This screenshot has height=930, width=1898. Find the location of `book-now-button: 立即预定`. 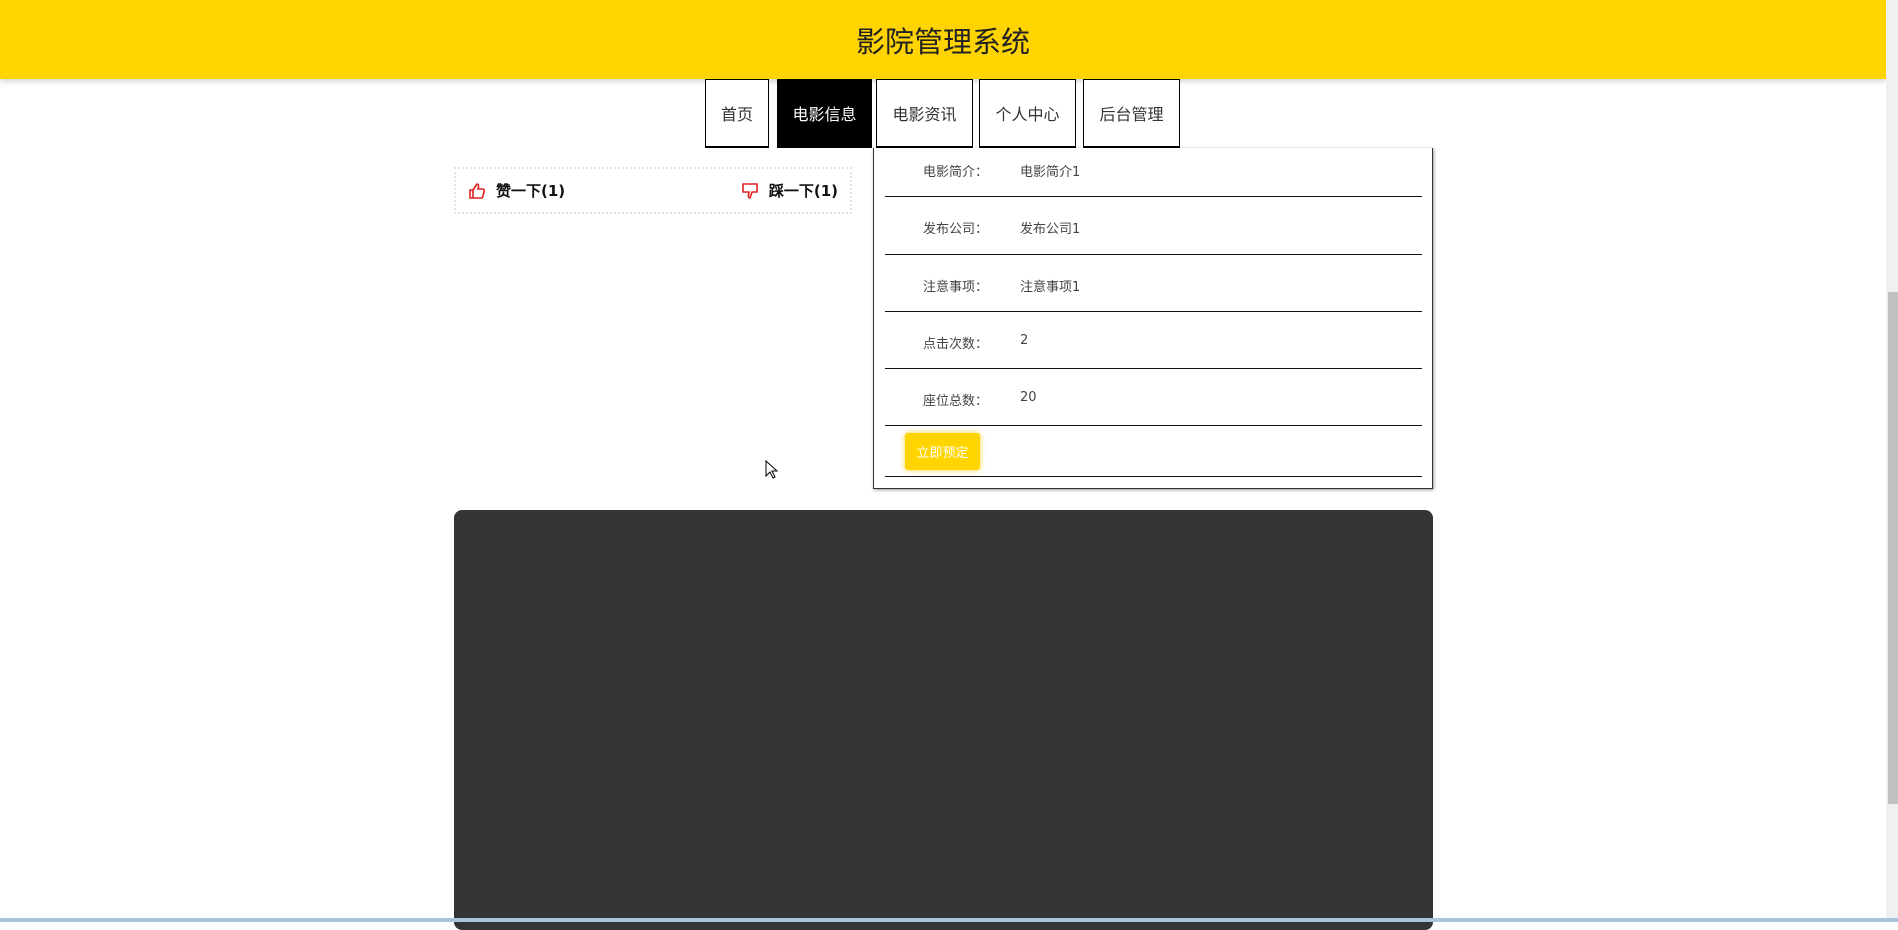

book-now-button: 立即预定 is located at coordinates (942, 451).